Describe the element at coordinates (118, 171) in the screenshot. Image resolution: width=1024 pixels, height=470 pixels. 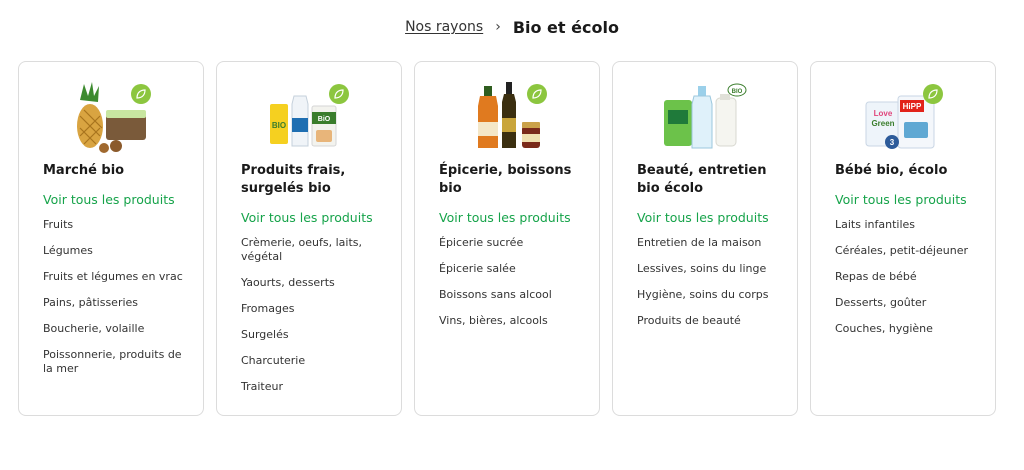
I see `category-title: Marché bio` at that location.